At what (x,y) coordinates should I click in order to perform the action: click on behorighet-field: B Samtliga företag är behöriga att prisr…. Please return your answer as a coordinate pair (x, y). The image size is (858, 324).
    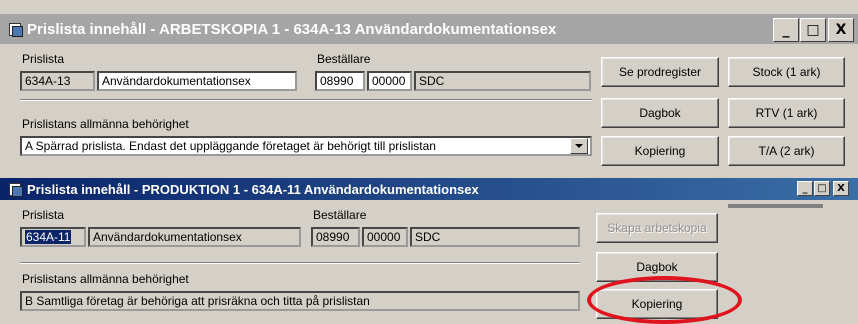
    Looking at the image, I should click on (300, 301).